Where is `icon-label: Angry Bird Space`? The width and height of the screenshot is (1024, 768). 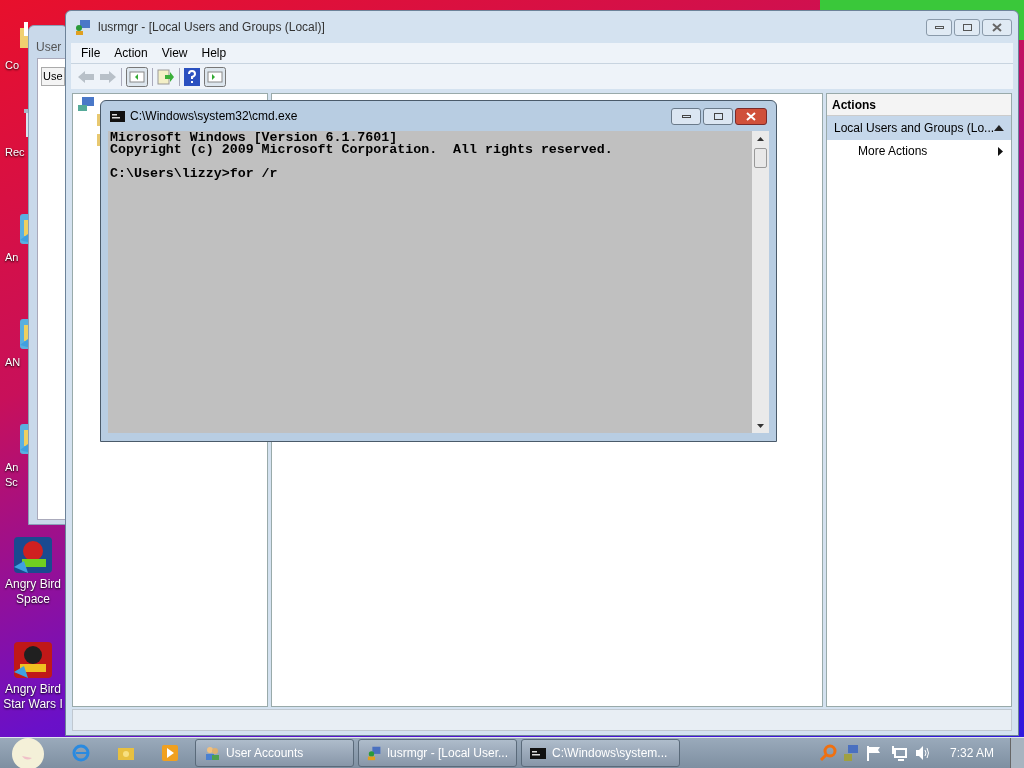
icon-label: Angry Bird Space is located at coordinates (33, 592).